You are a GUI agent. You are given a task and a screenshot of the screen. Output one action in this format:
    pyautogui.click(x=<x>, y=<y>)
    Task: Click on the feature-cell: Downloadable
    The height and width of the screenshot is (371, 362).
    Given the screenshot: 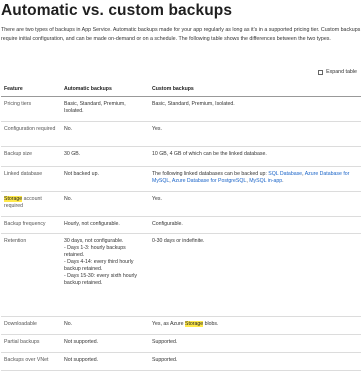 What is the action you would take?
    pyautogui.click(x=31, y=325)
    